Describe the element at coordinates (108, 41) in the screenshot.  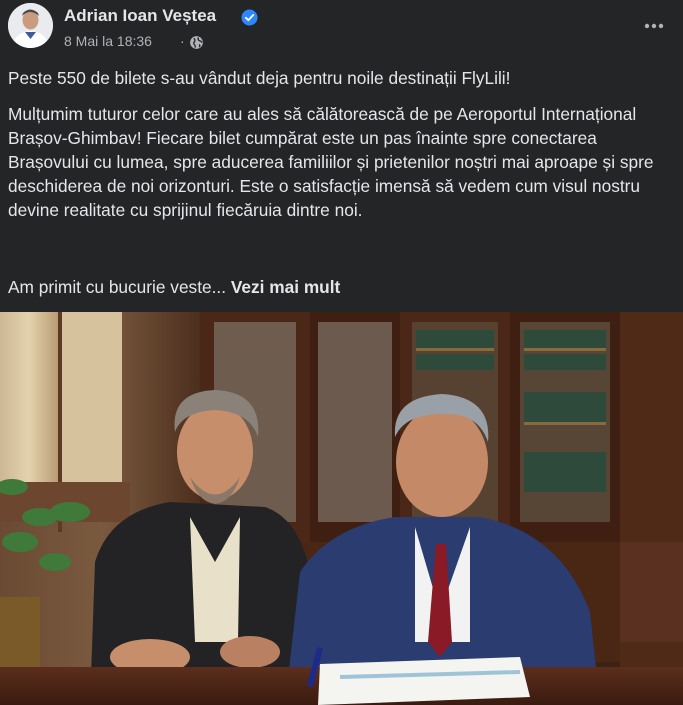
I see `post-timestamp: 8 Mai la 18:36` at that location.